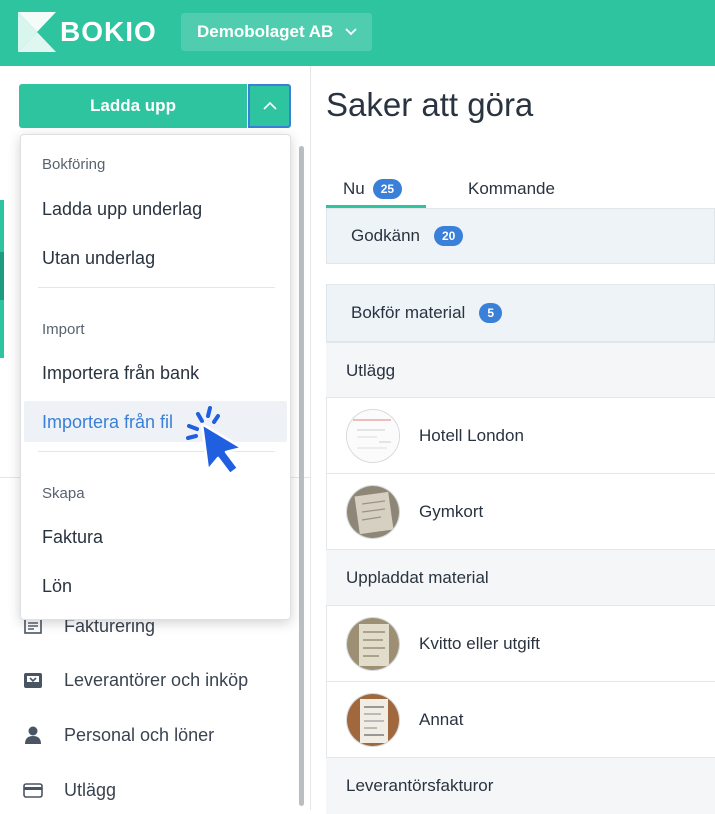 The height and width of the screenshot is (814, 715). Describe the element at coordinates (520, 236) in the screenshot. I see `approve-section: Godkänn 20` at that location.